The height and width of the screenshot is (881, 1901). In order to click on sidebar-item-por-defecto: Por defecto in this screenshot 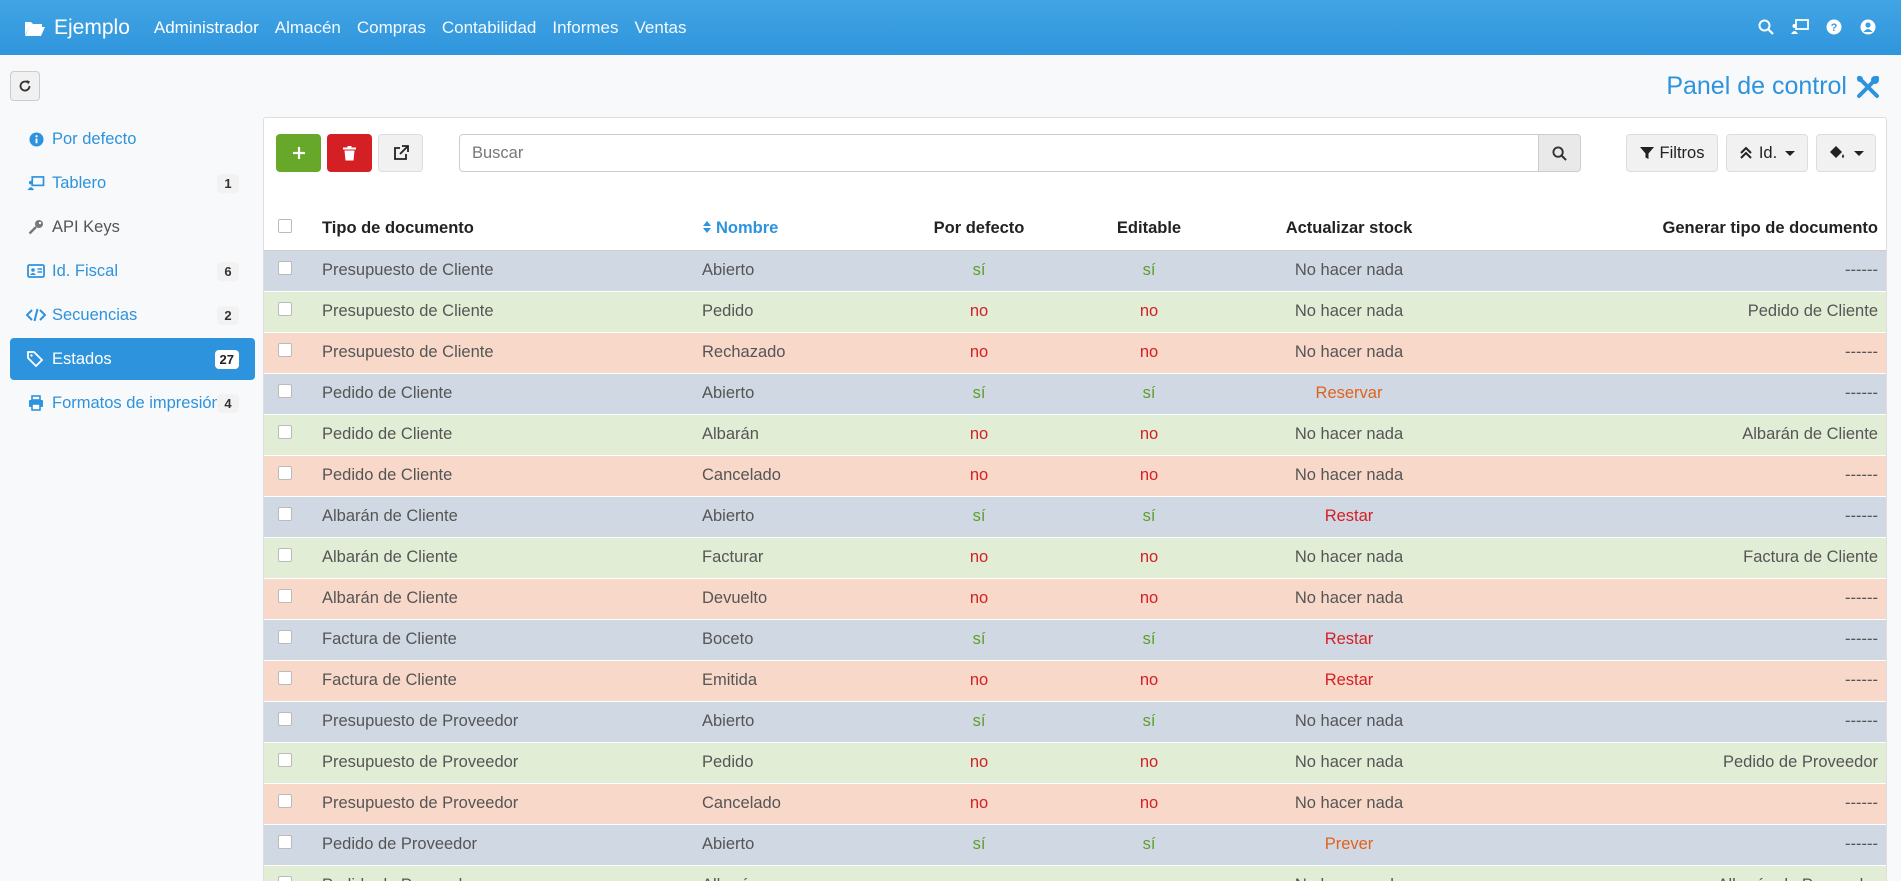, I will do `click(132, 139)`.